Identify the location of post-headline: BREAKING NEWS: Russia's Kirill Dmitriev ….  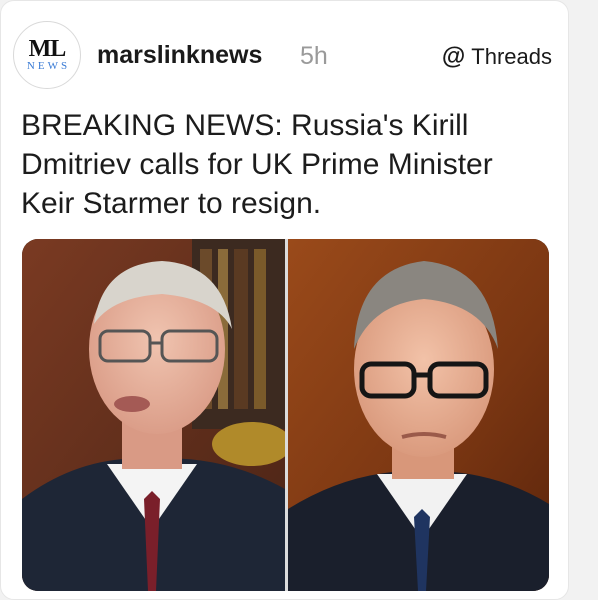
(257, 164).